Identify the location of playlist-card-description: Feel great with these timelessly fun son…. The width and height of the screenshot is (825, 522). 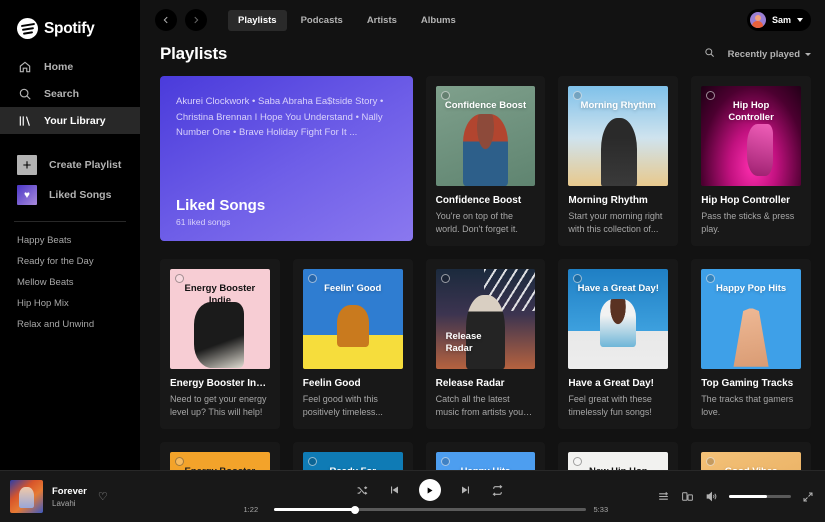
(610, 405).